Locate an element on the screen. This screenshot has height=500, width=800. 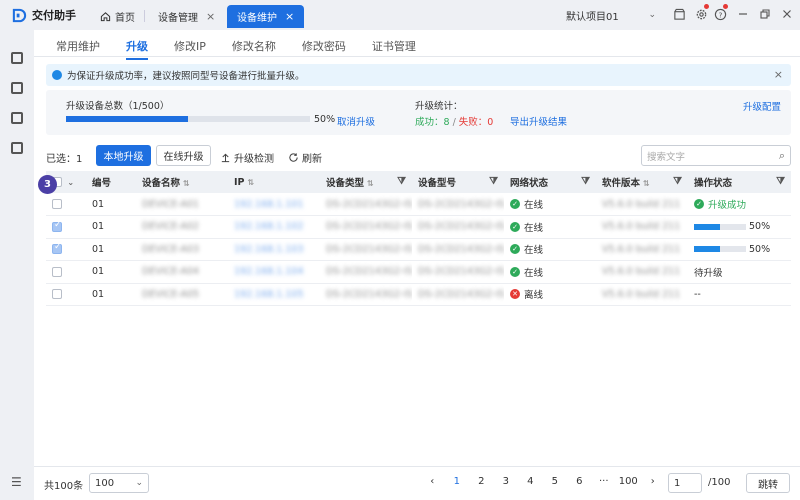
restore-icon is located at coordinates (765, 14).